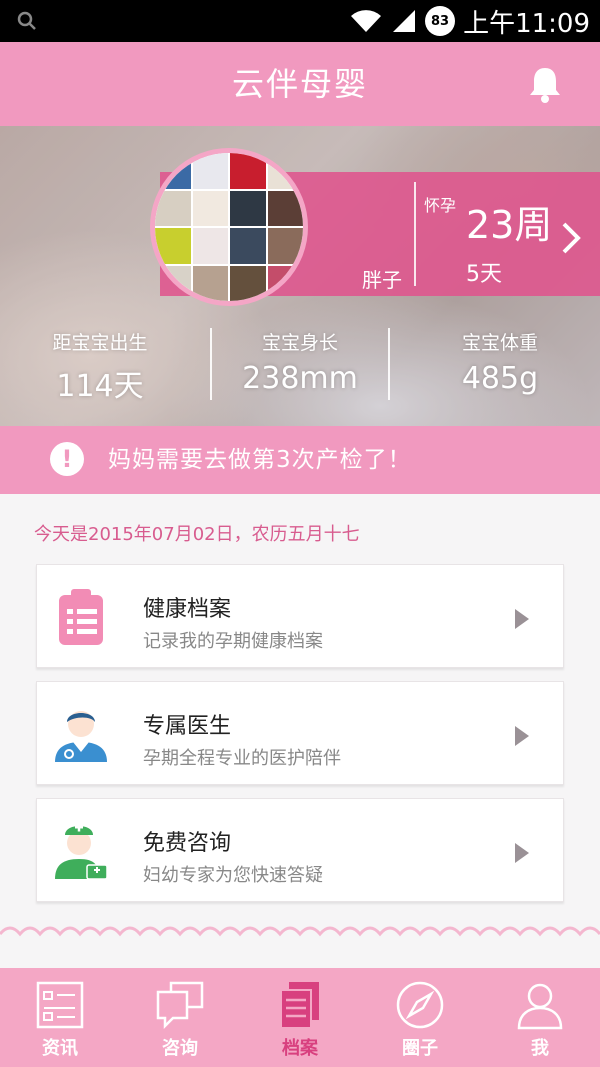  I want to click on tab-label: 我, so click(540, 1048).